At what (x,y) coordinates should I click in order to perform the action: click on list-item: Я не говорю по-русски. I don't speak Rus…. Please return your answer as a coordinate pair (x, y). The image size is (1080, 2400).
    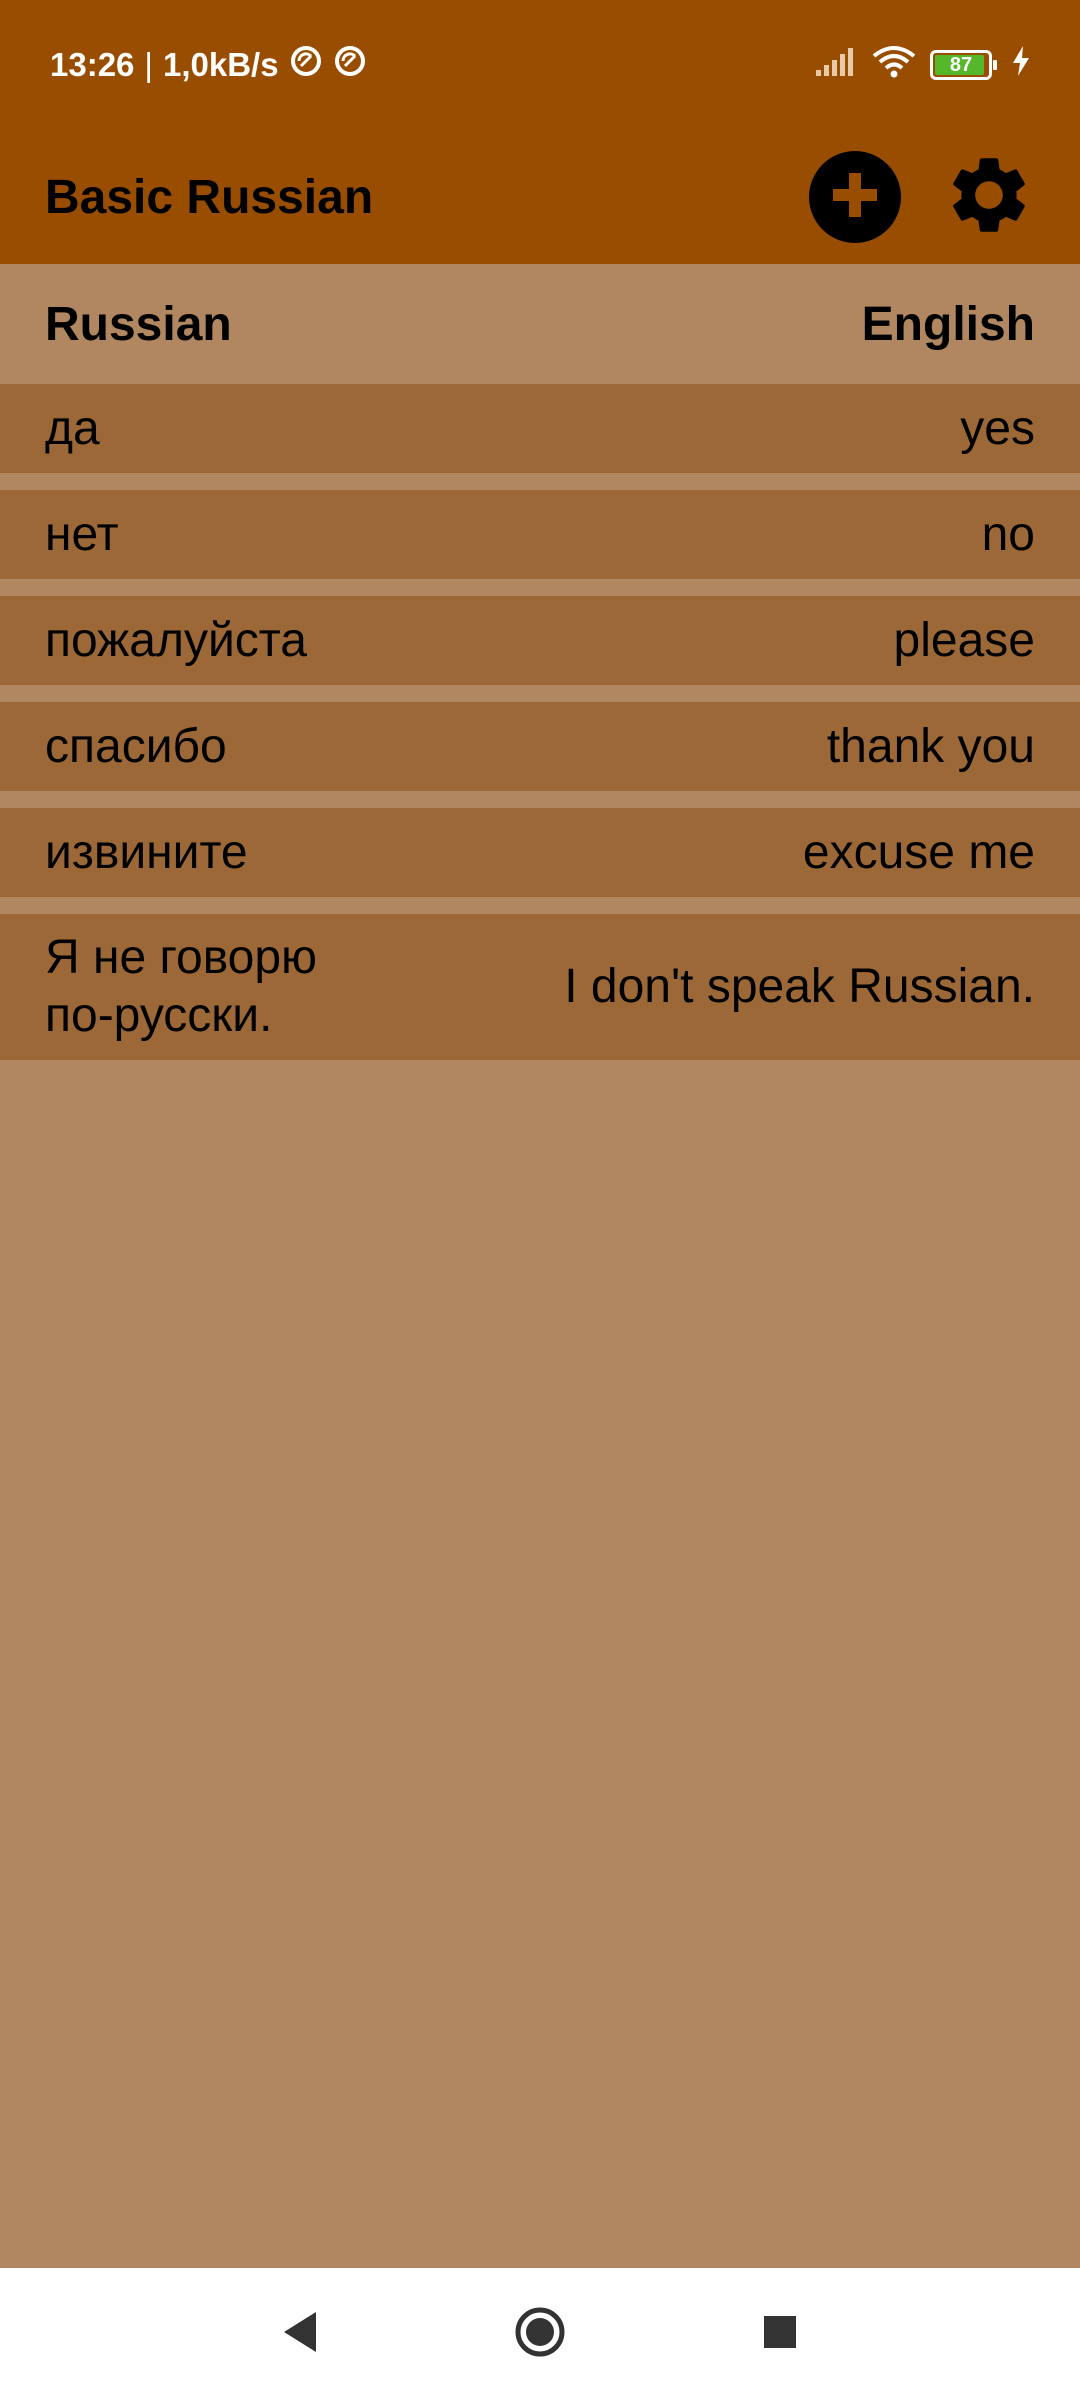
    Looking at the image, I should click on (540, 987).